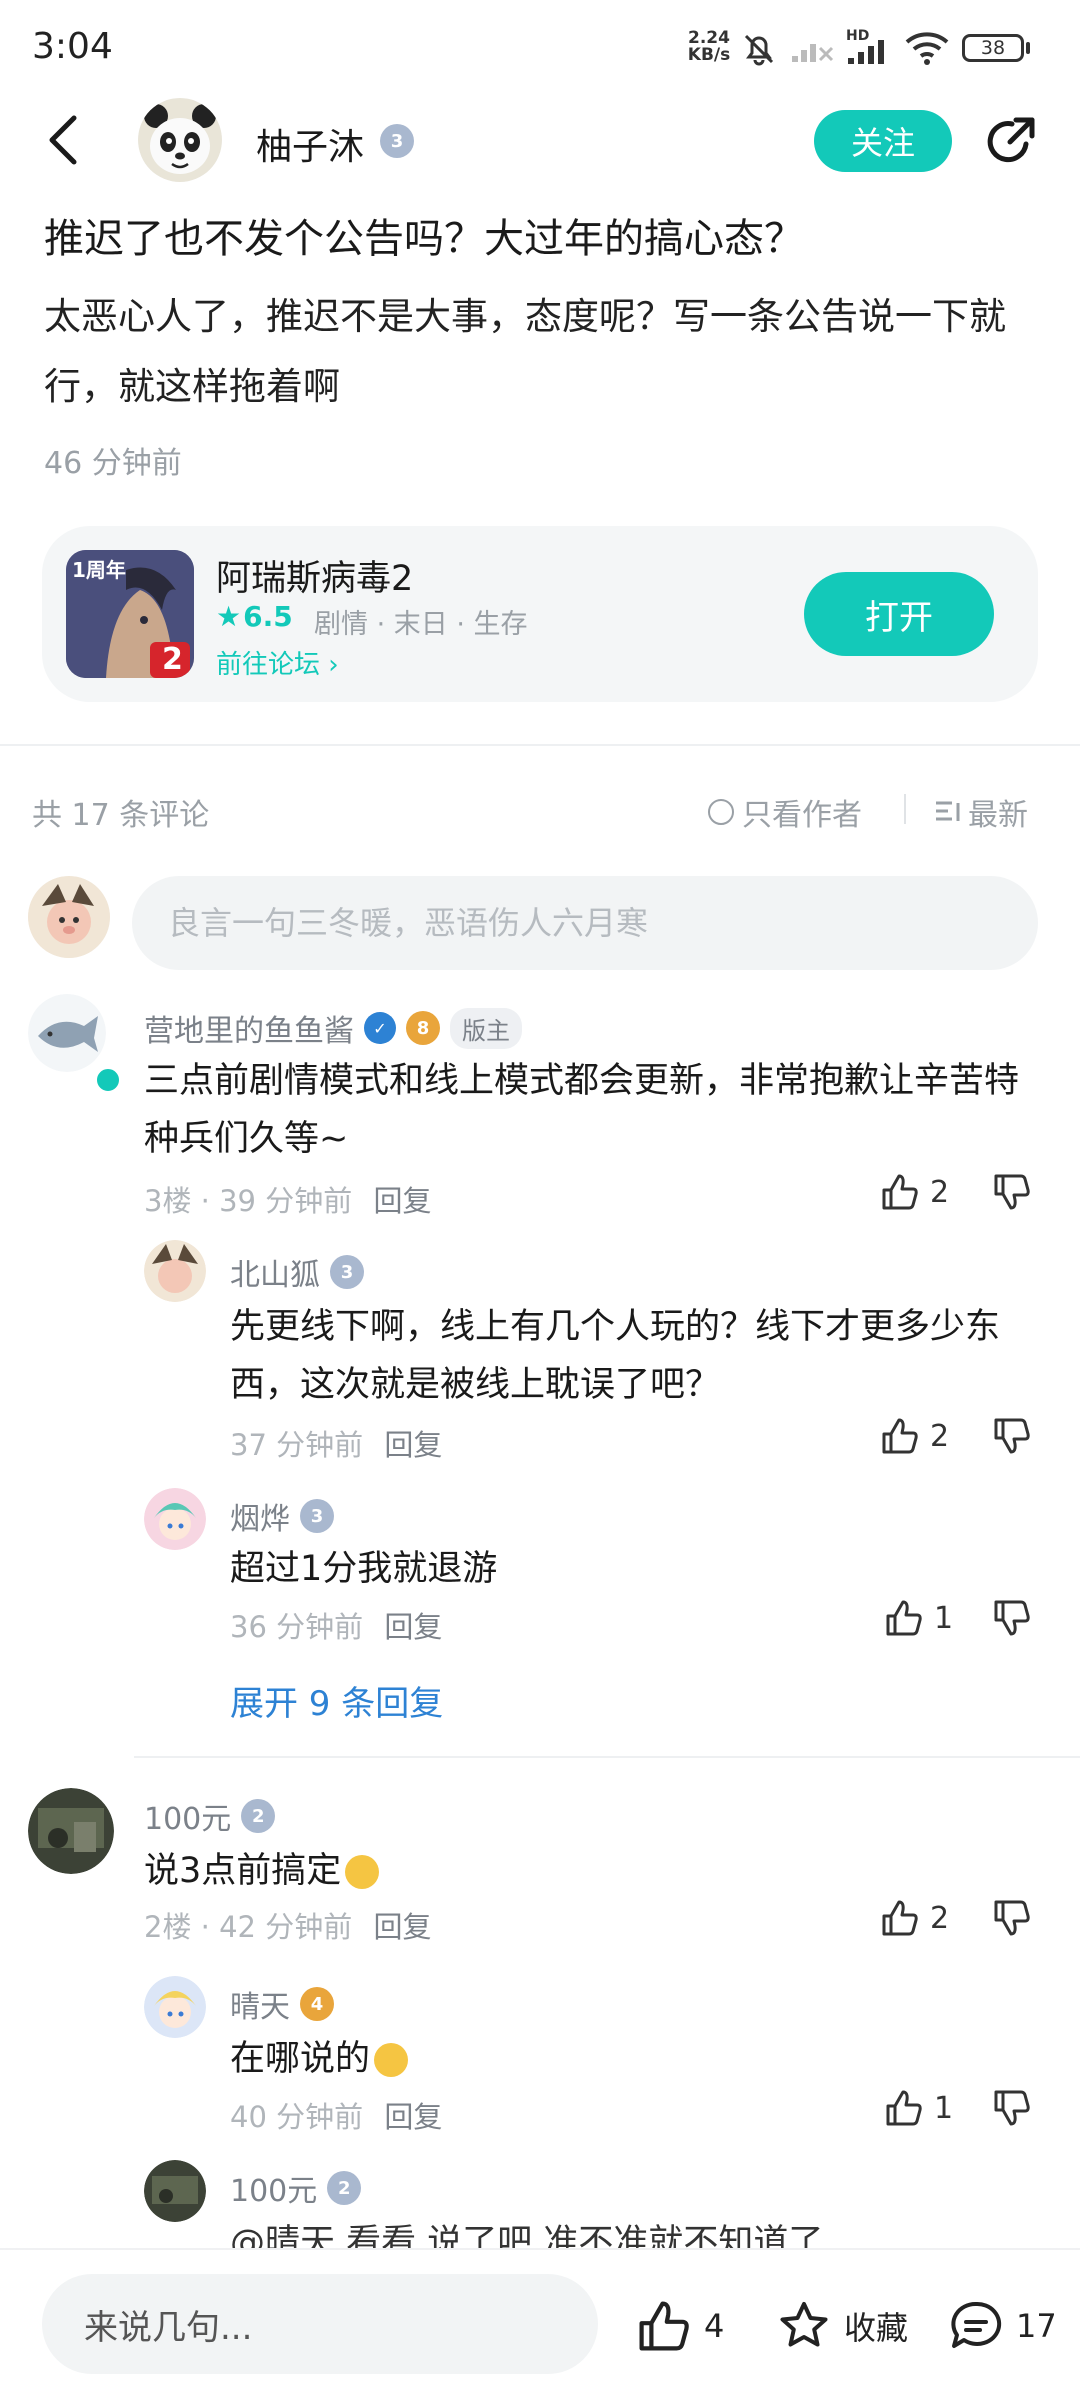  I want to click on section-divider, so click(540, 745).